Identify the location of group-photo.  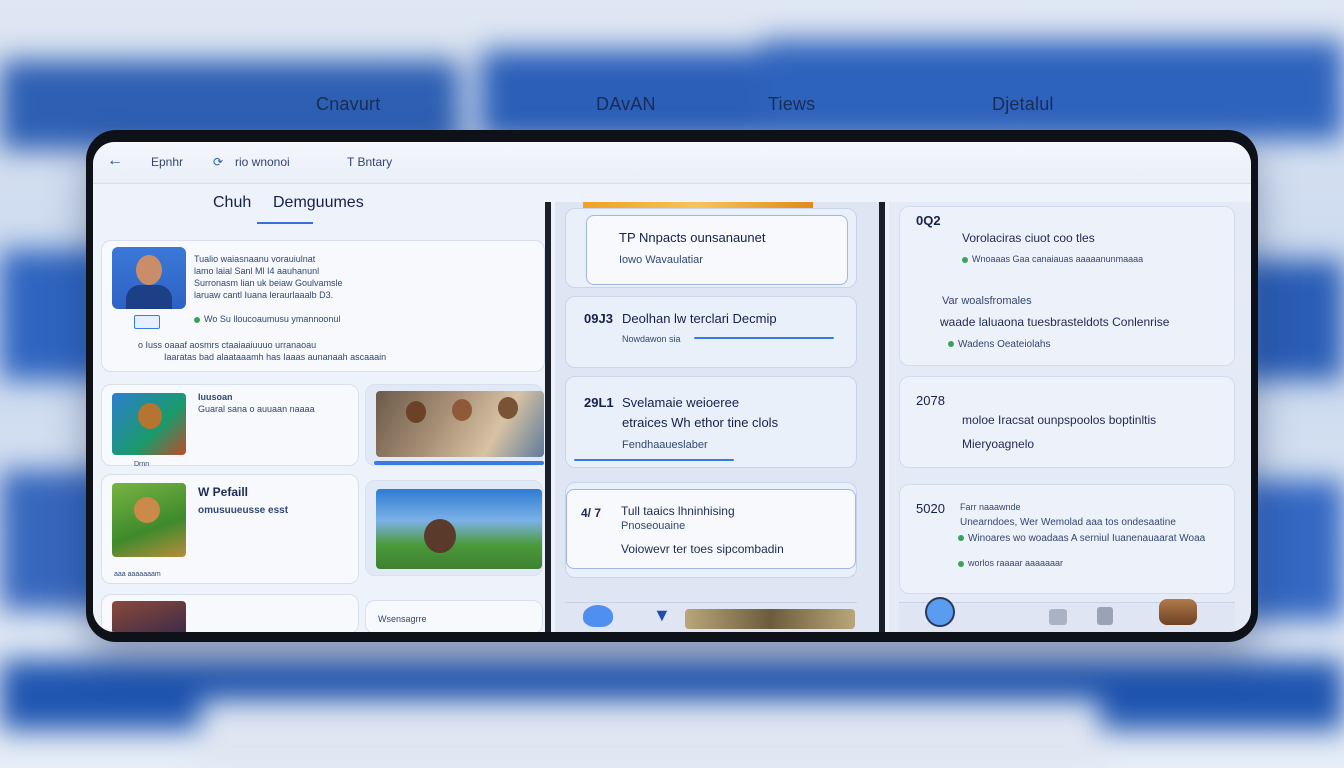
(460, 424).